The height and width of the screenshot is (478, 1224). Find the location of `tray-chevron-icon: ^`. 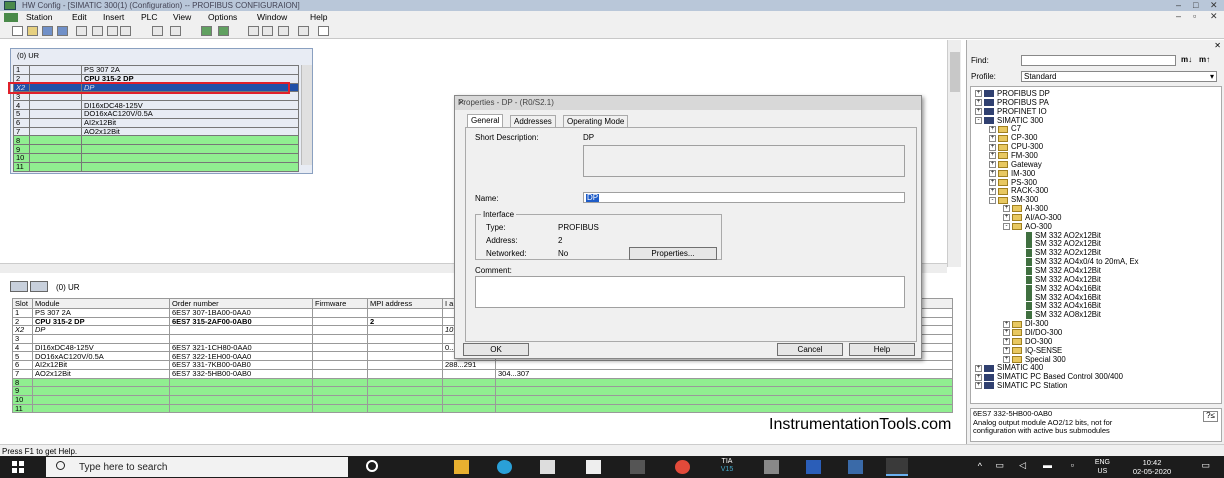

tray-chevron-icon: ^ is located at coordinates (980, 466).